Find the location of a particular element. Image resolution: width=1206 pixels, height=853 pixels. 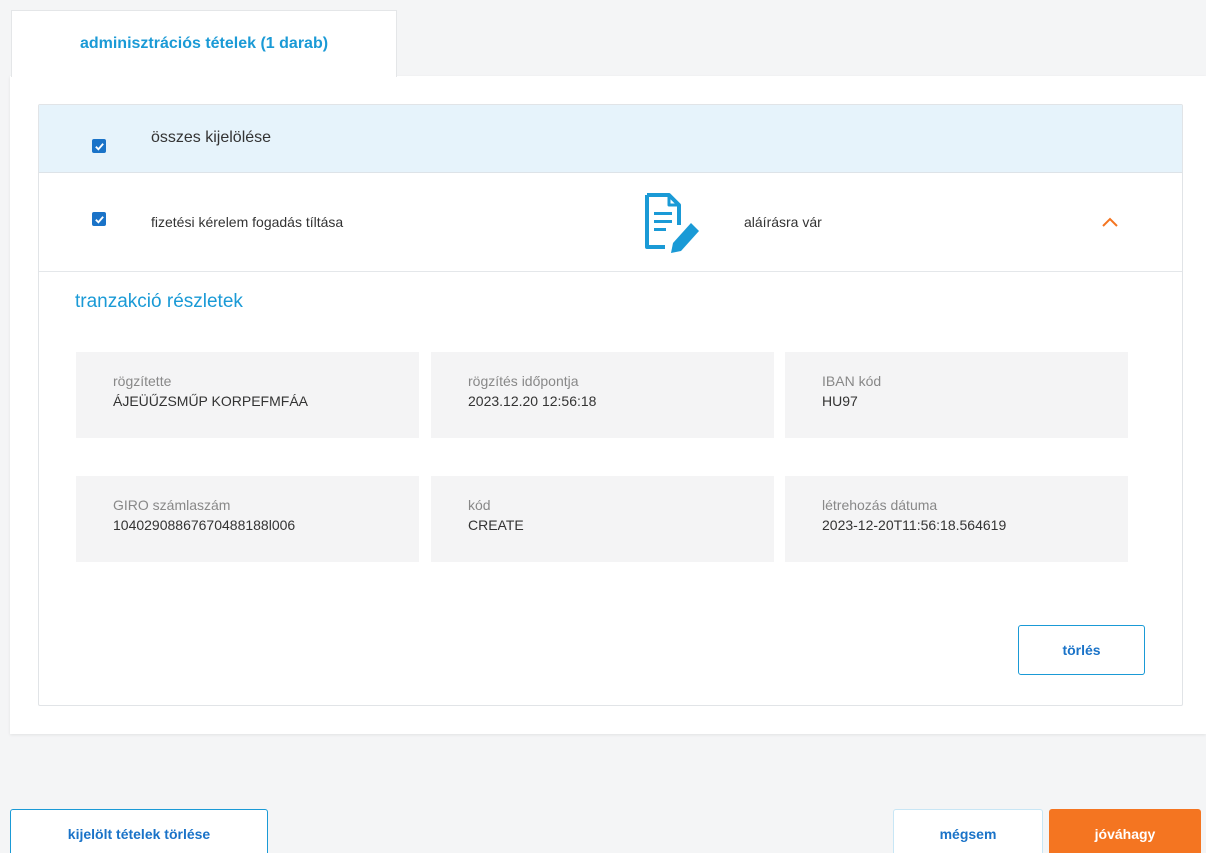

select-all-checkbox is located at coordinates (99, 146).